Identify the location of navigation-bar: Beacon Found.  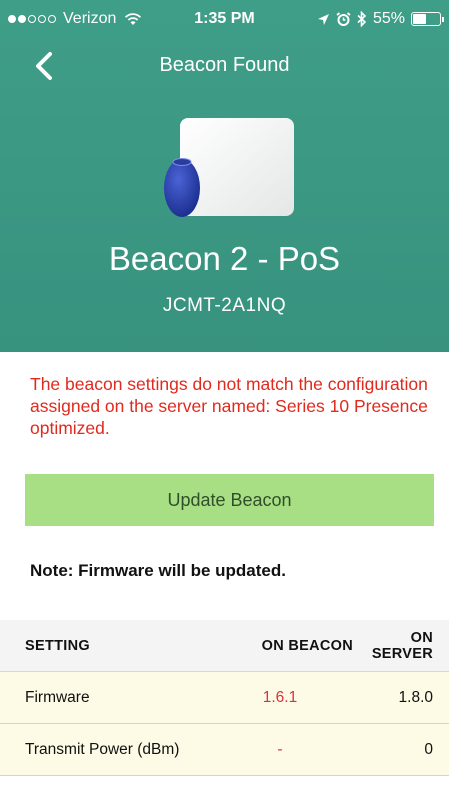
(224, 66).